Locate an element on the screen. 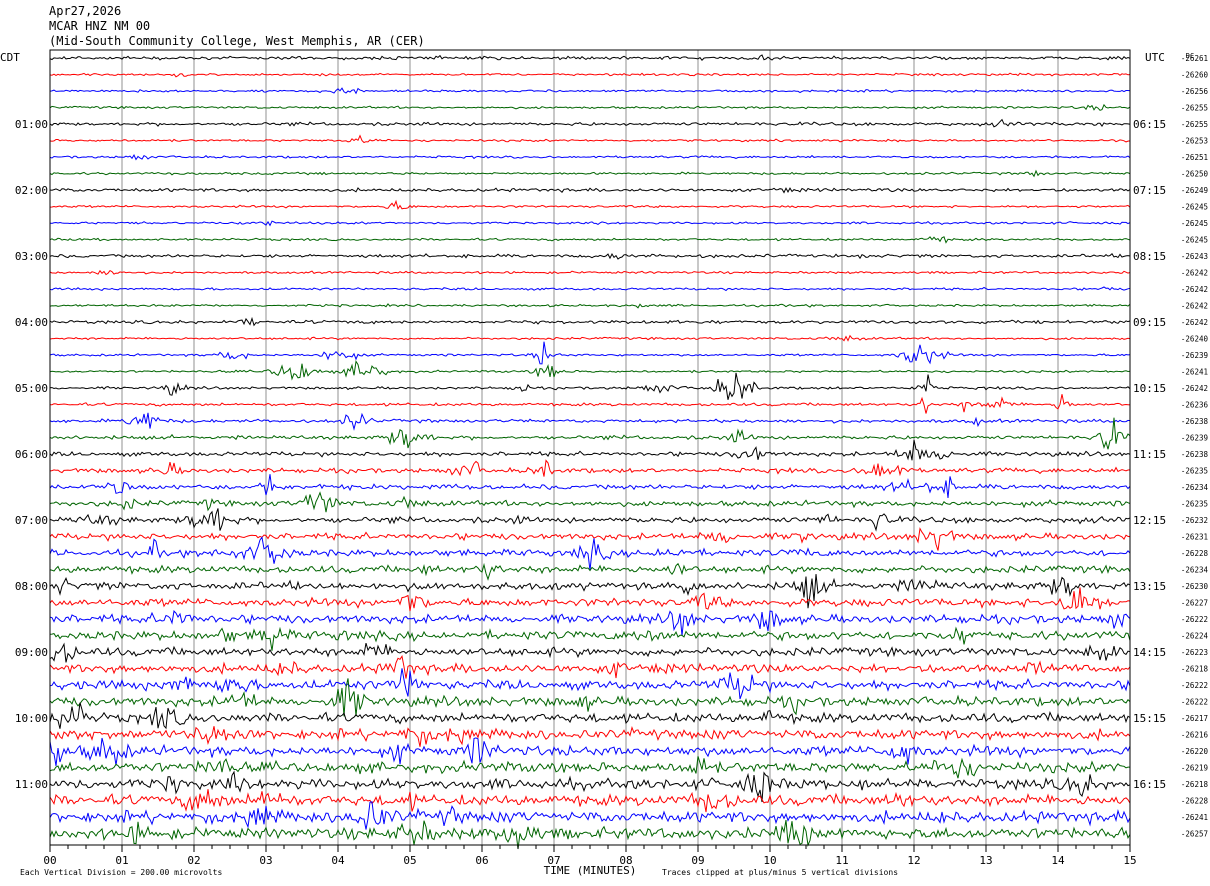 The width and height of the screenshot is (1210, 886). left-timezone-label: CDT is located at coordinates (10, 57).